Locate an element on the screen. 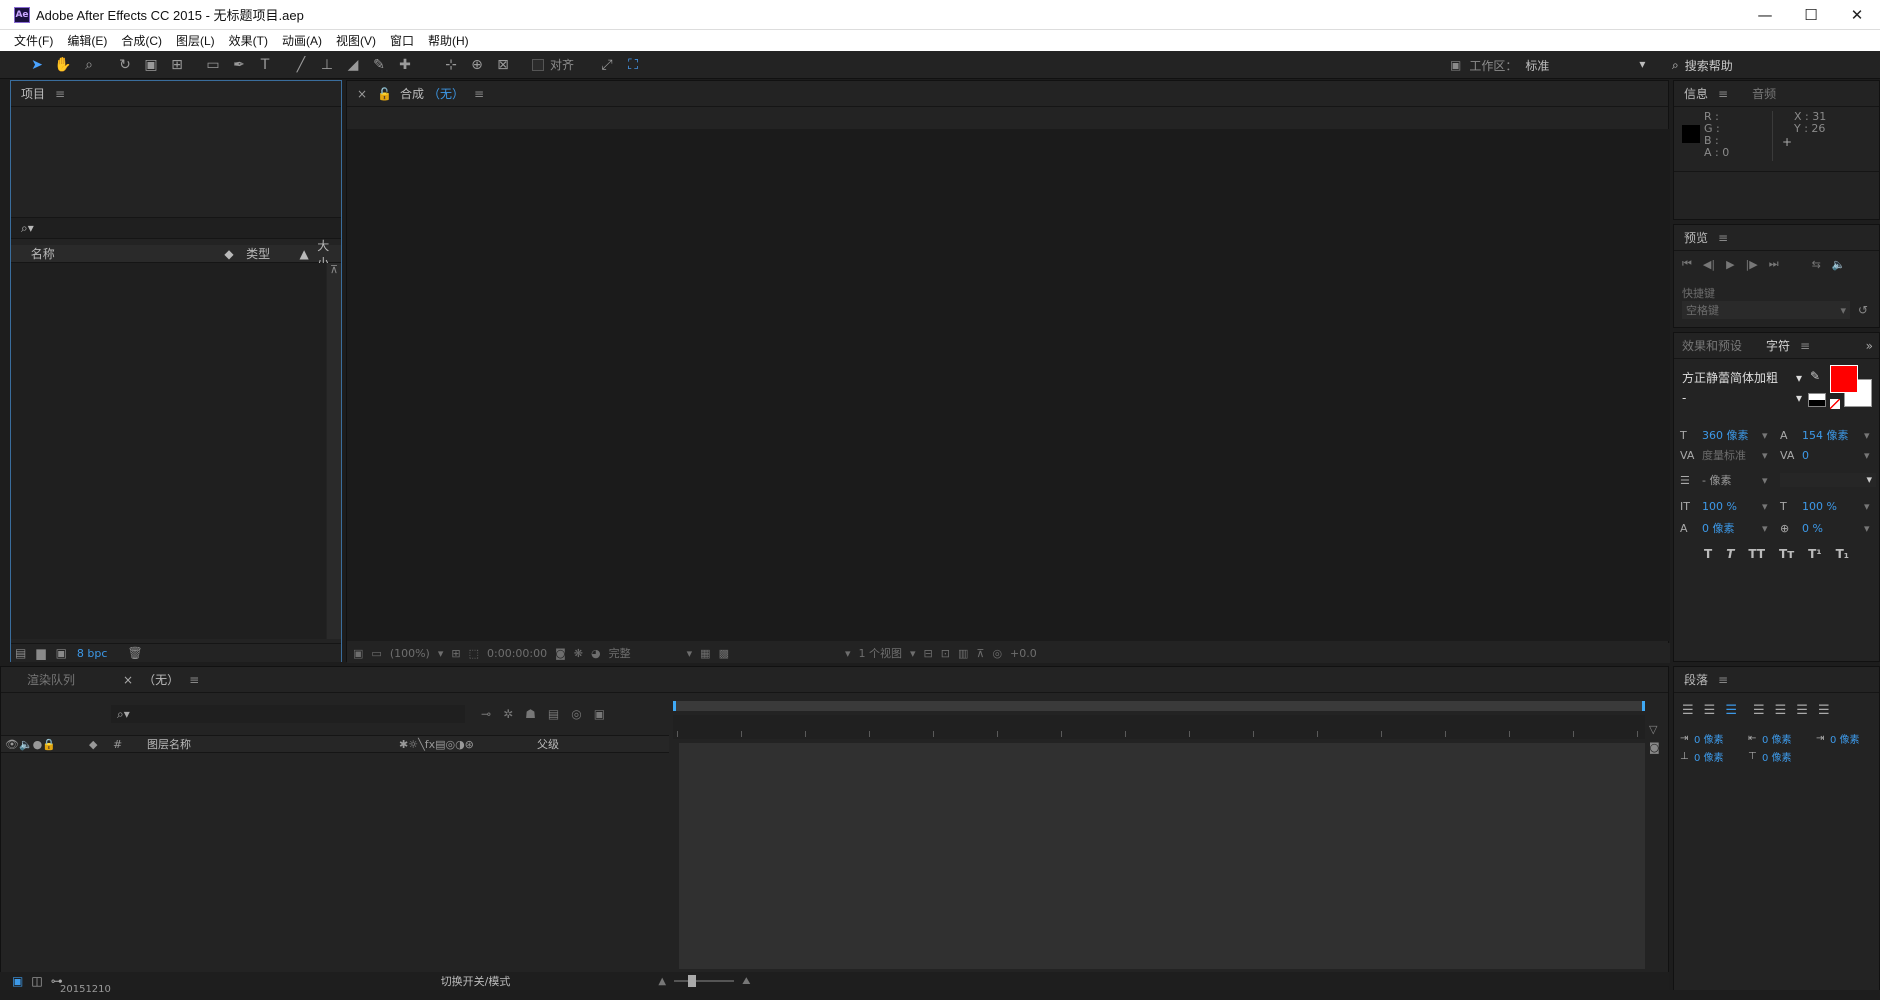 Image resolution: width=1880 pixels, height=1000 pixels. selection-tool-icon: ➤ is located at coordinates (37, 65).